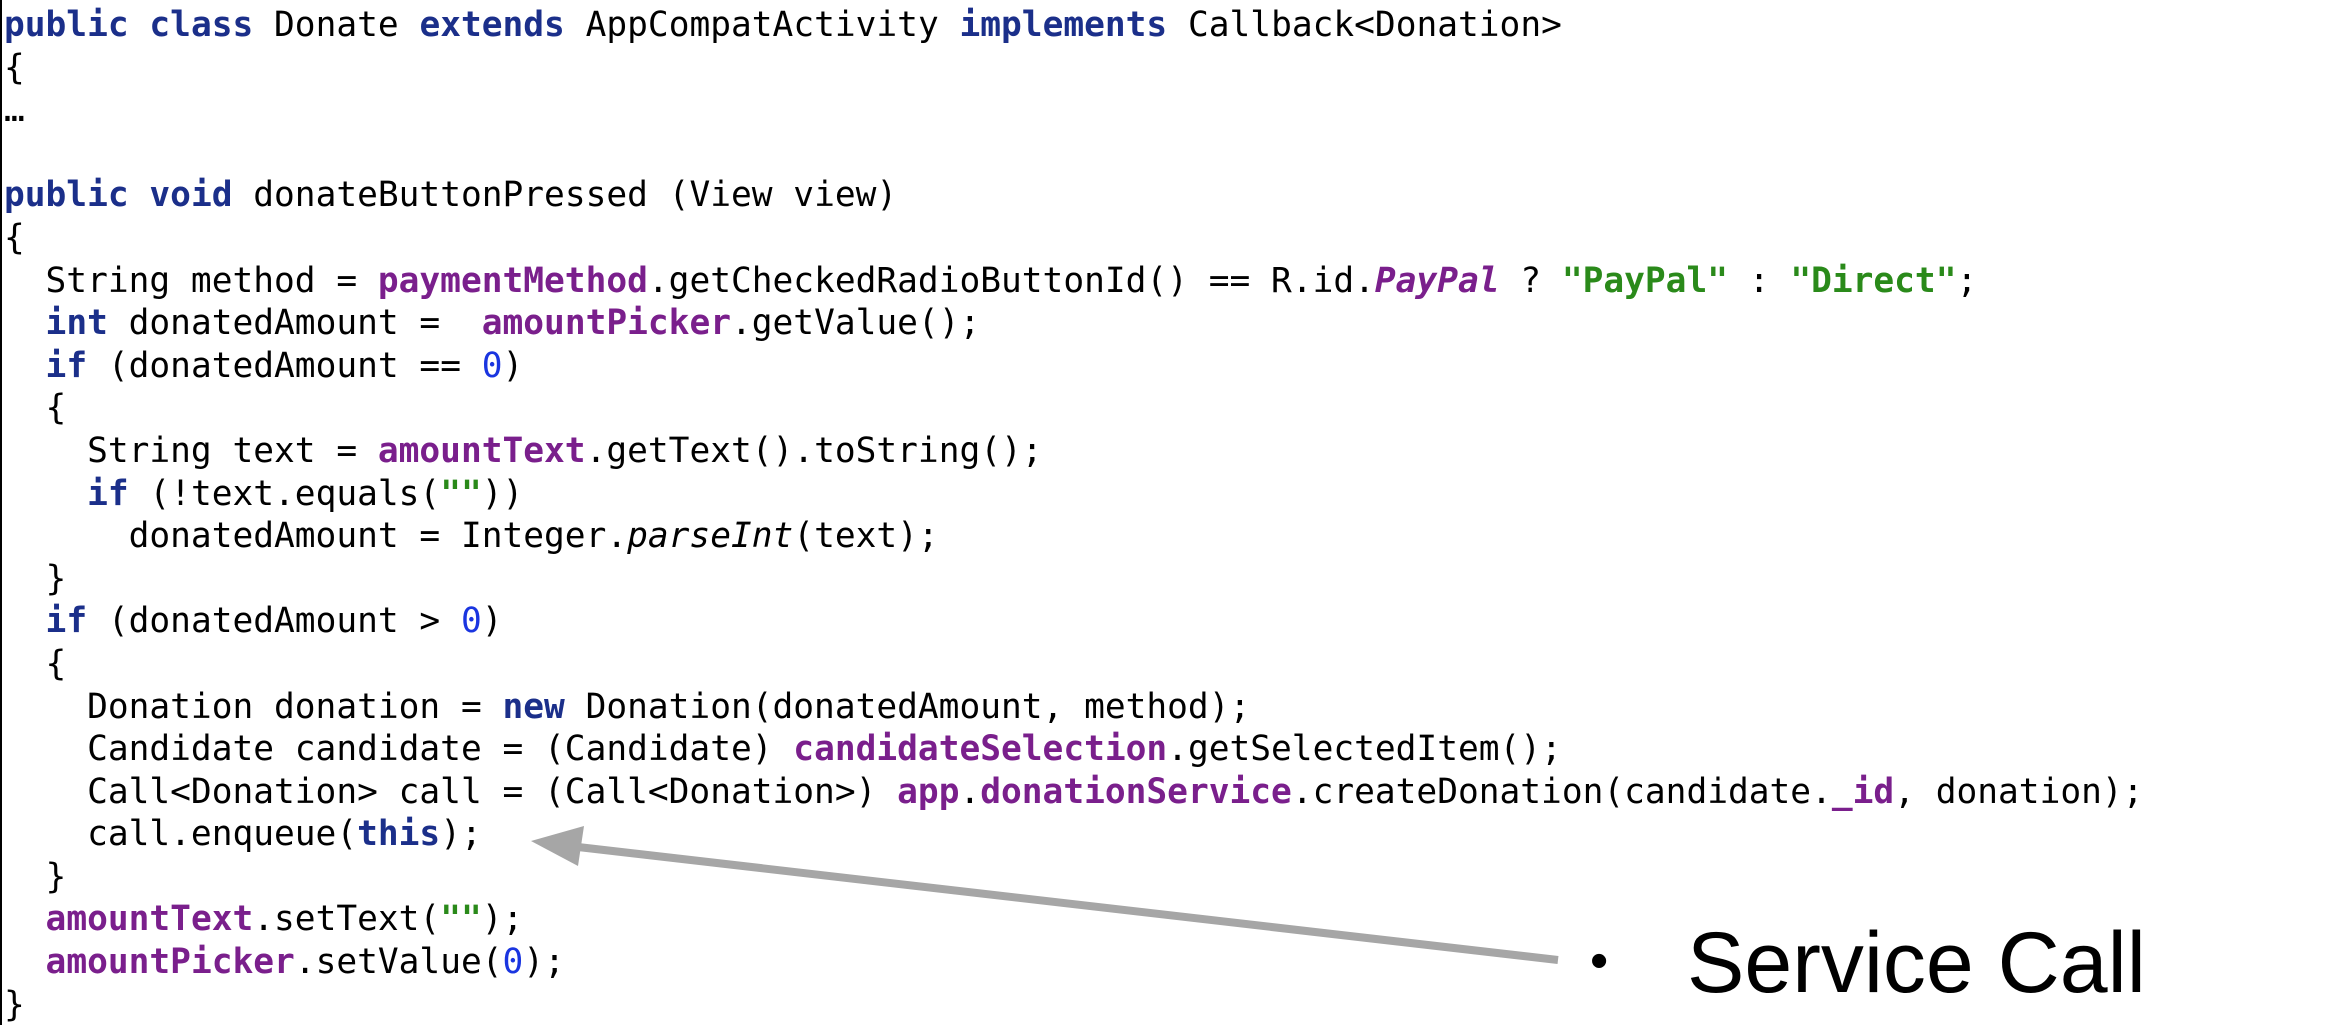 Image resolution: width=2348 pixels, height=1026 pixels. I want to click on code-token: .getText().toString();, so click(814, 450).